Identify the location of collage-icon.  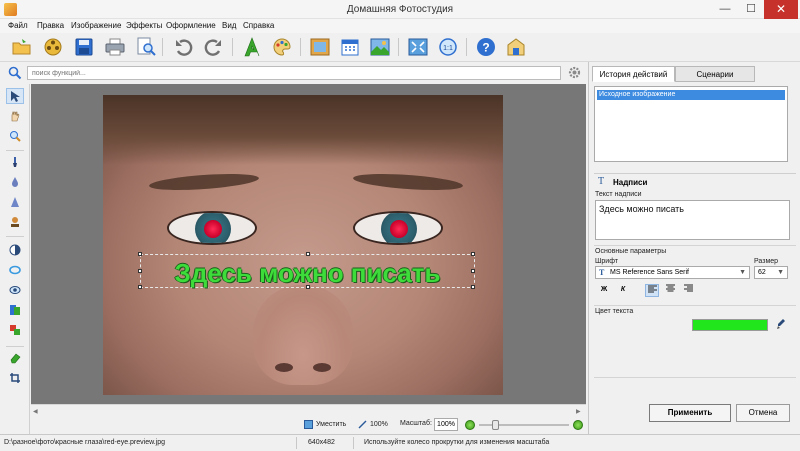
(380, 47).